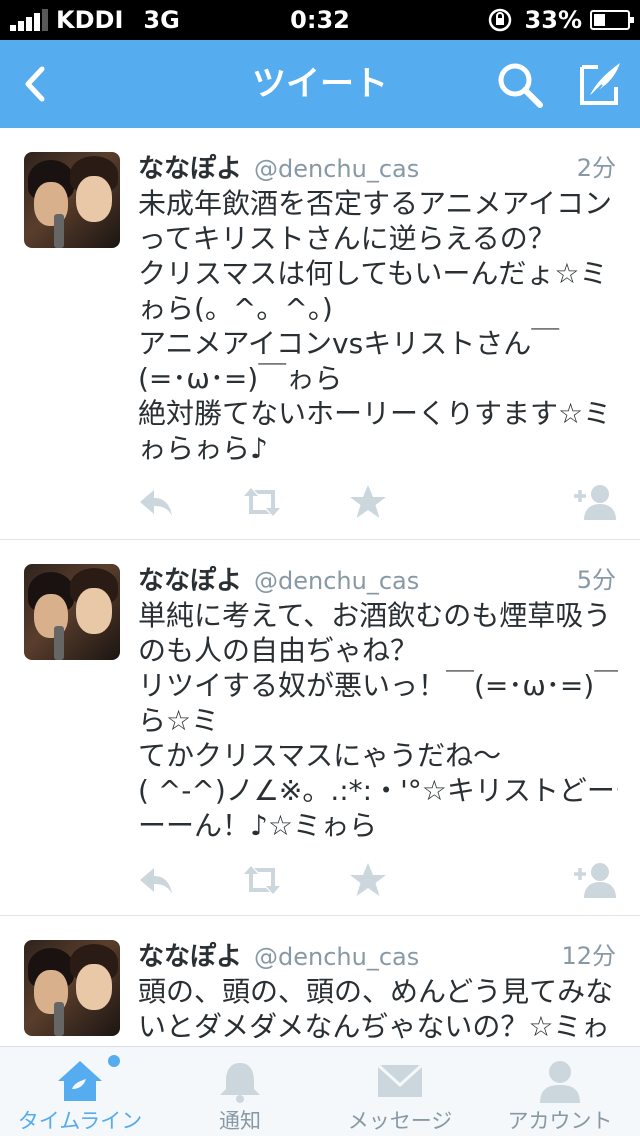 The height and width of the screenshot is (1136, 640). I want to click on tab-messages: メッセージ, so click(400, 1091).